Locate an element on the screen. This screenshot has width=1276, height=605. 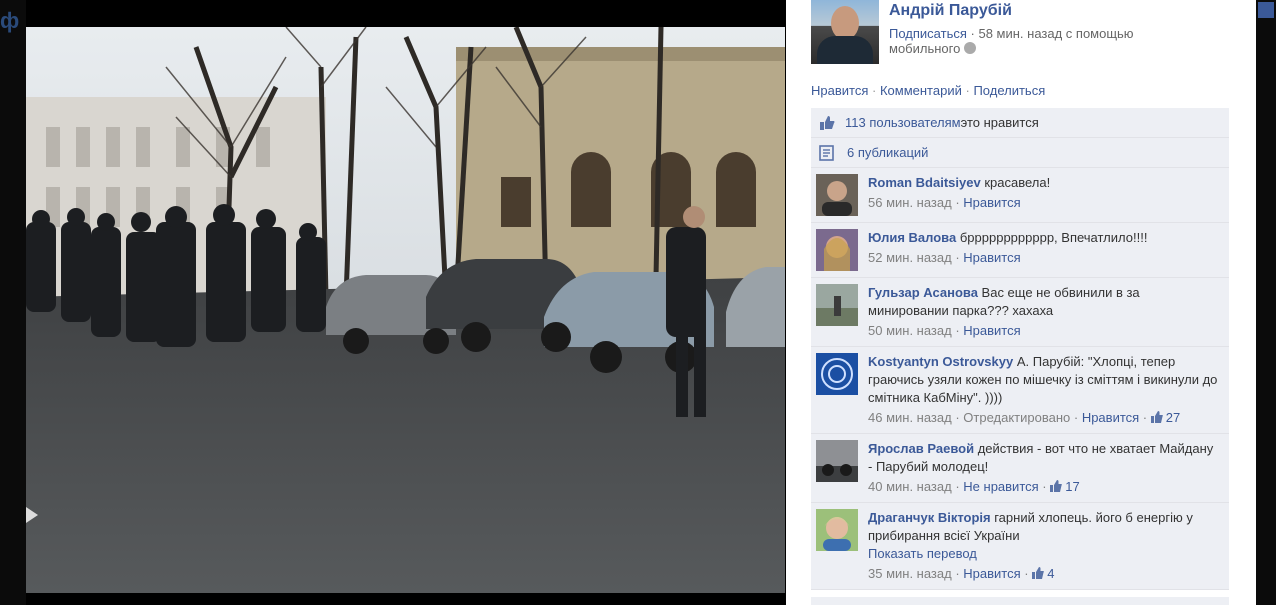
author-name: Андрій Парубій is located at coordinates (1034, 11).